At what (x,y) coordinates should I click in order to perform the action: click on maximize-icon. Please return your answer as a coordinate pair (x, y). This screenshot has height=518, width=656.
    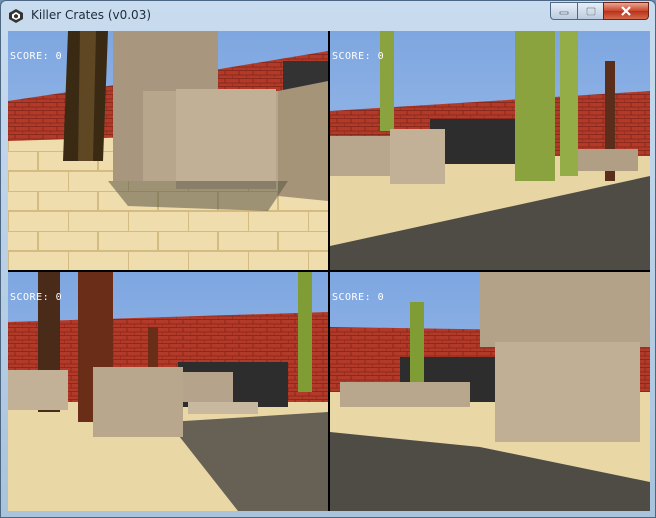
    Looking at the image, I should click on (590, 11).